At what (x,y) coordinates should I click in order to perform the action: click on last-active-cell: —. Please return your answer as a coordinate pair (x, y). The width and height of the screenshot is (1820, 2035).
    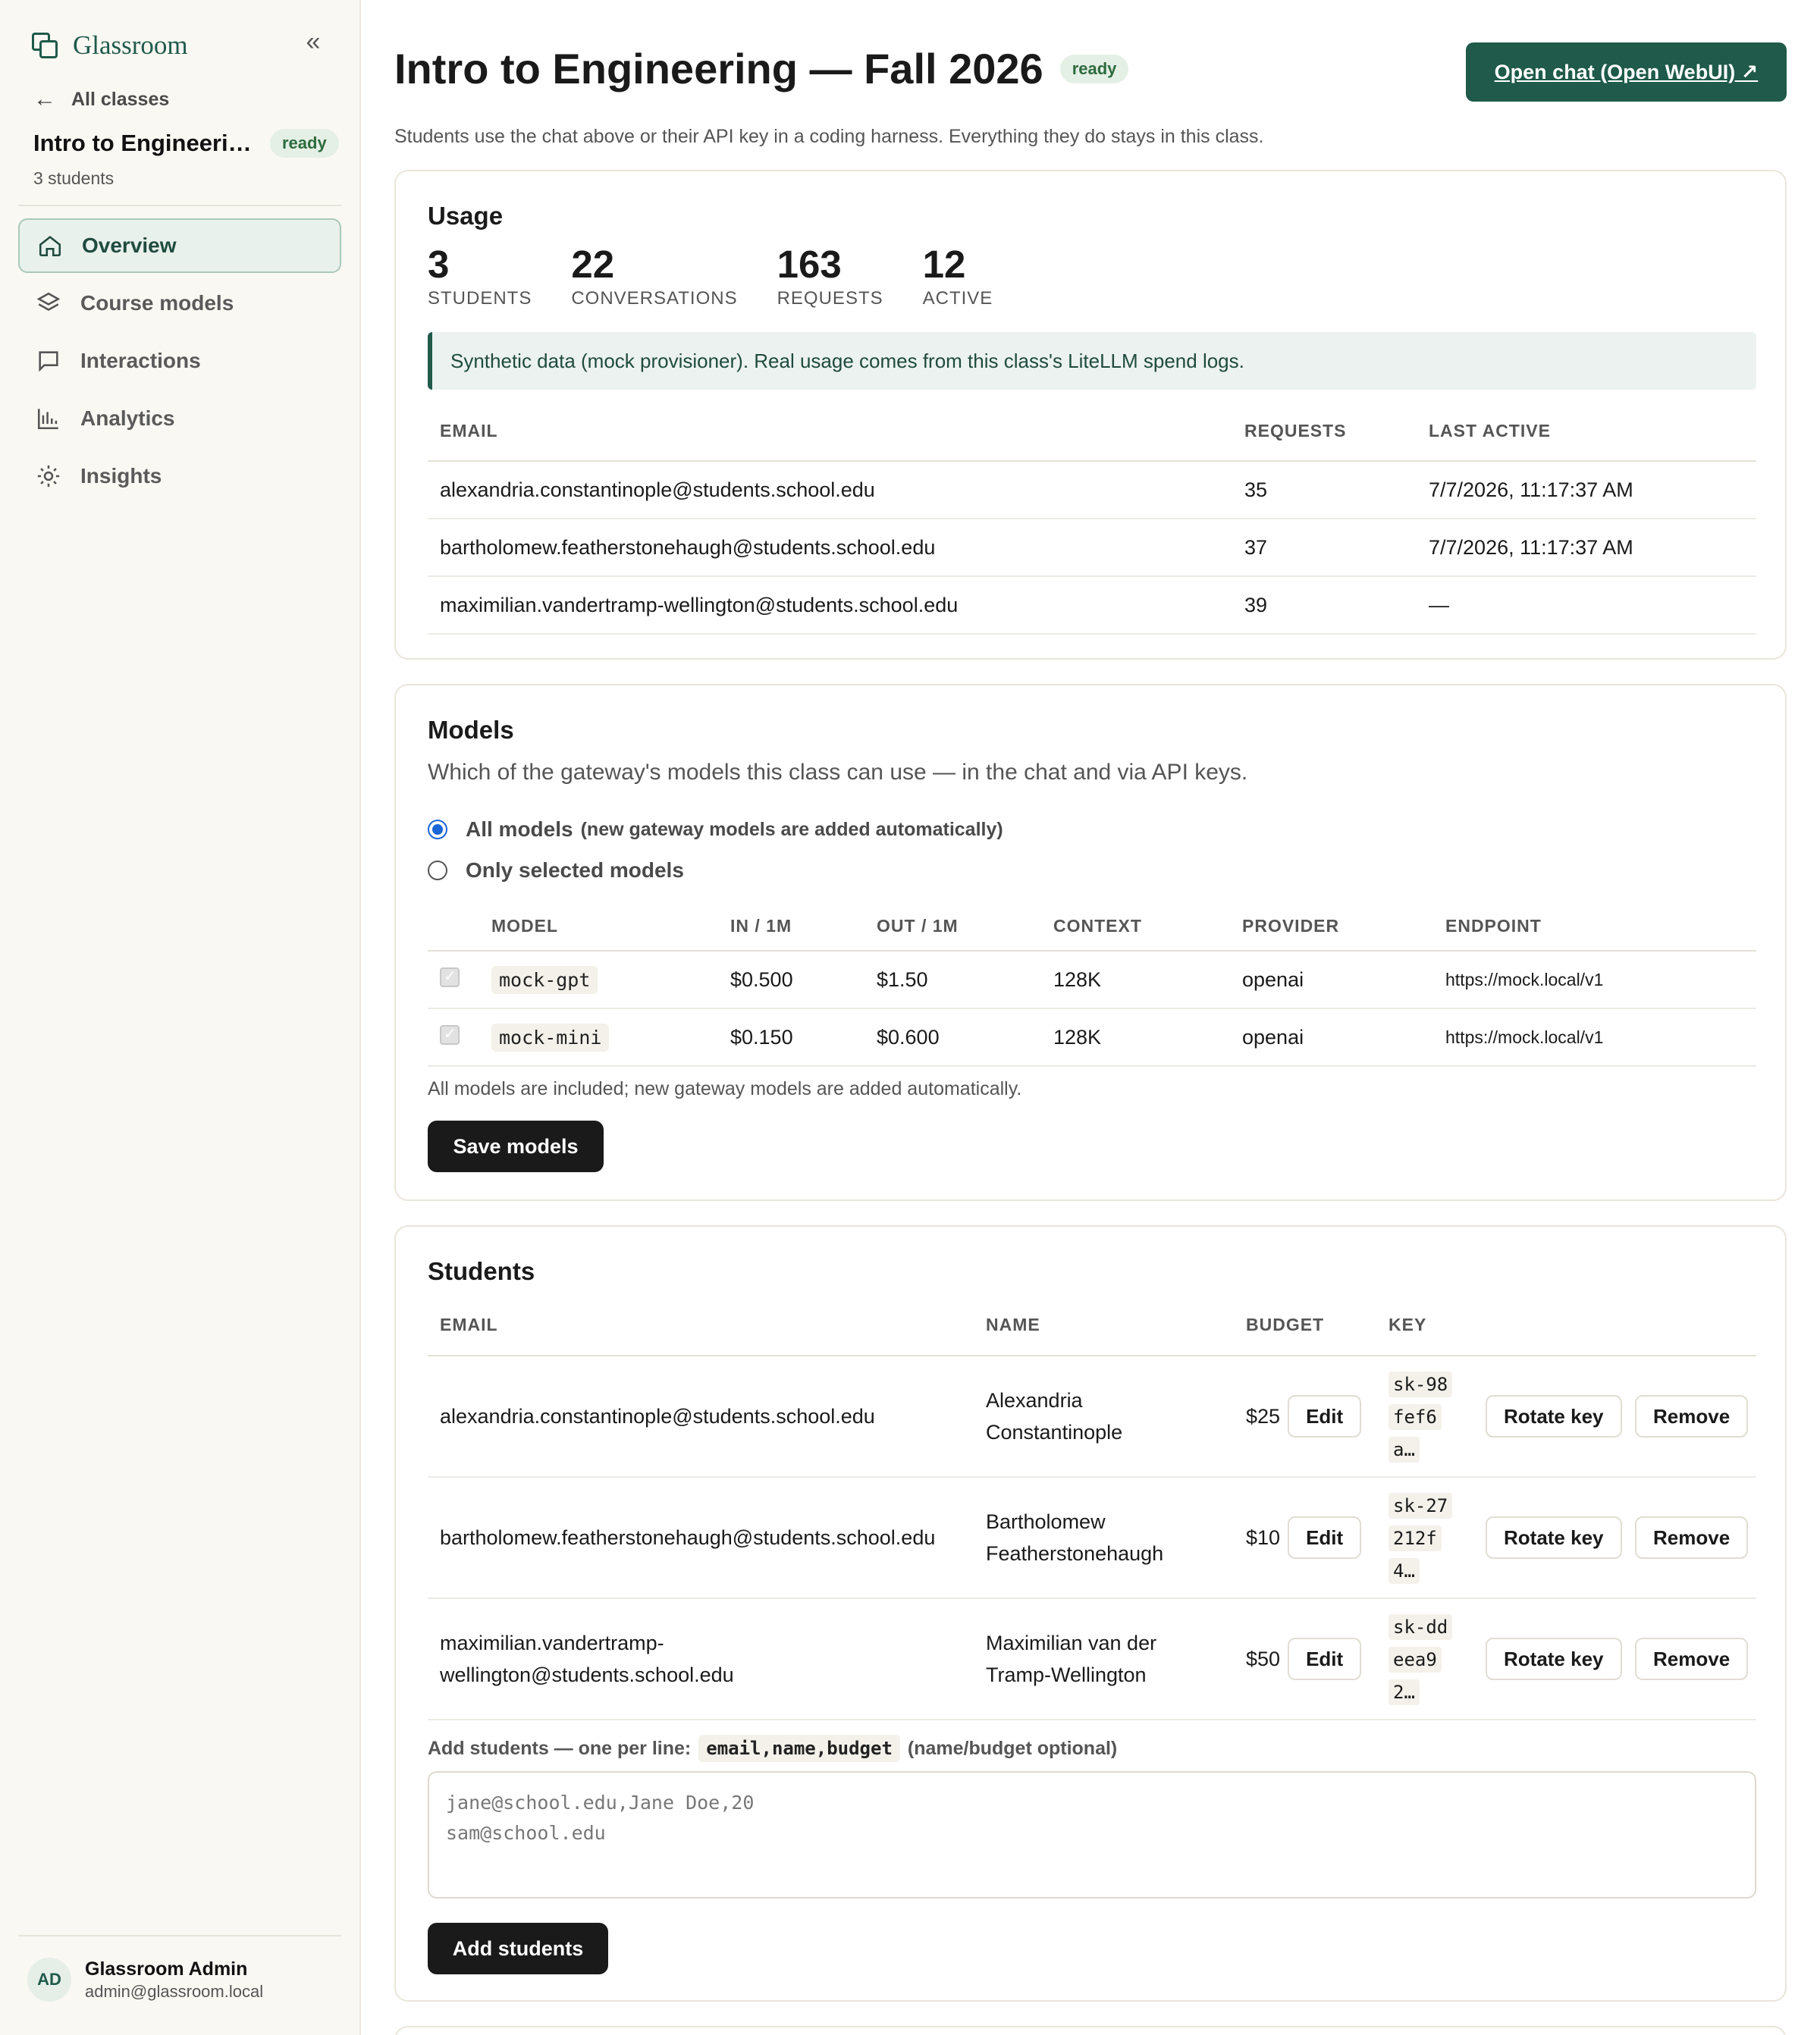
    Looking at the image, I should click on (1586, 605).